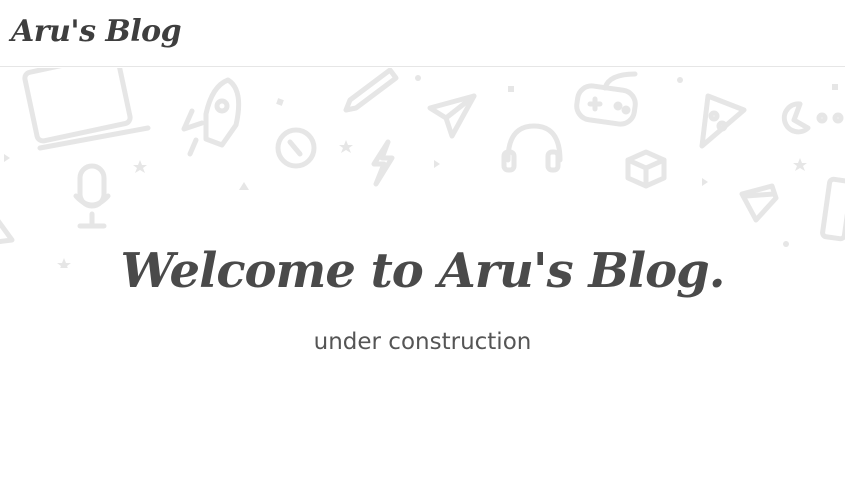 The height and width of the screenshot is (492, 845). I want to click on lego-brick-icon, so click(646, 169).